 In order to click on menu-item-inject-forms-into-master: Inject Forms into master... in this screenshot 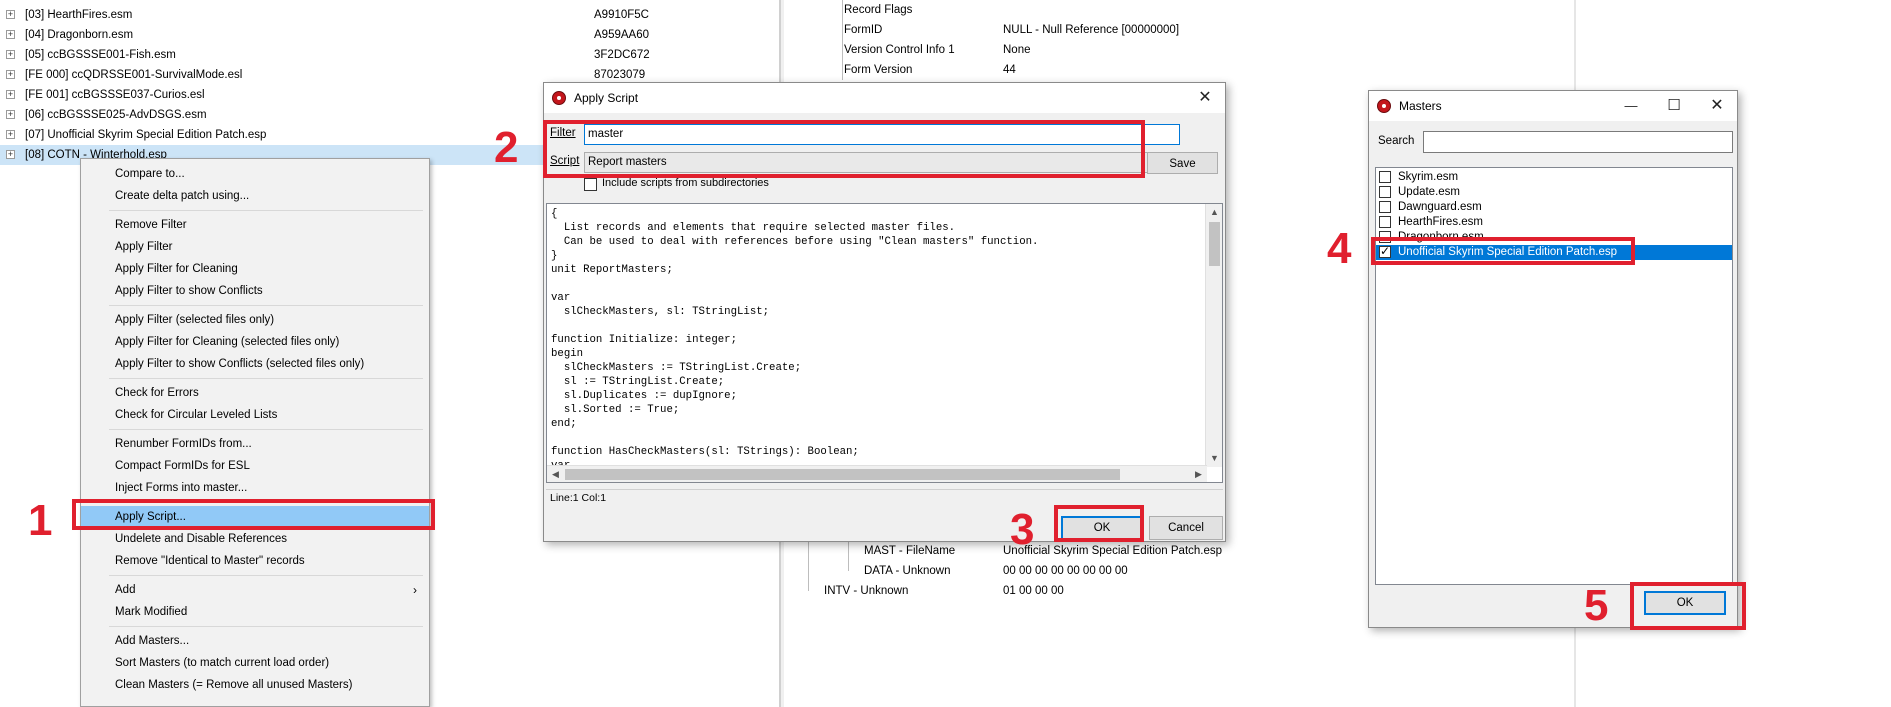, I will do `click(255, 488)`.